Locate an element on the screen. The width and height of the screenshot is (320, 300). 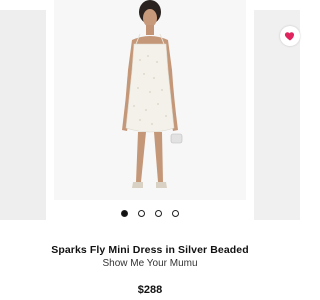
image-carousel-dots is located at coordinates (150, 213).